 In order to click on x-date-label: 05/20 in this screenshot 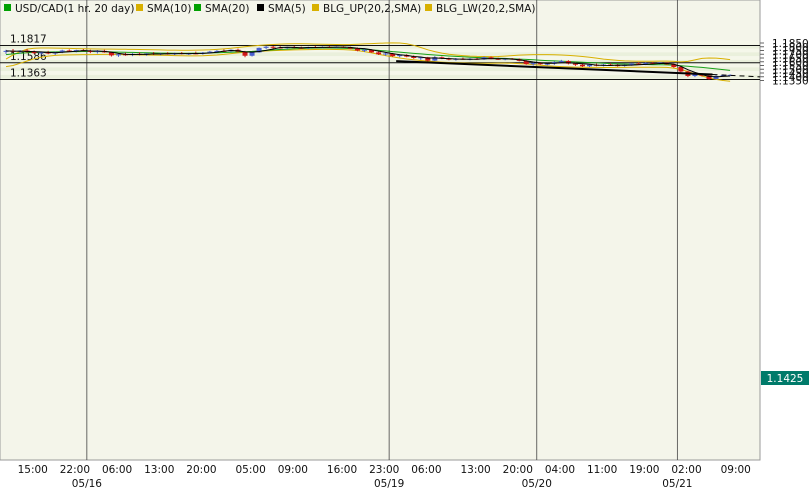, I will do `click(537, 483)`.